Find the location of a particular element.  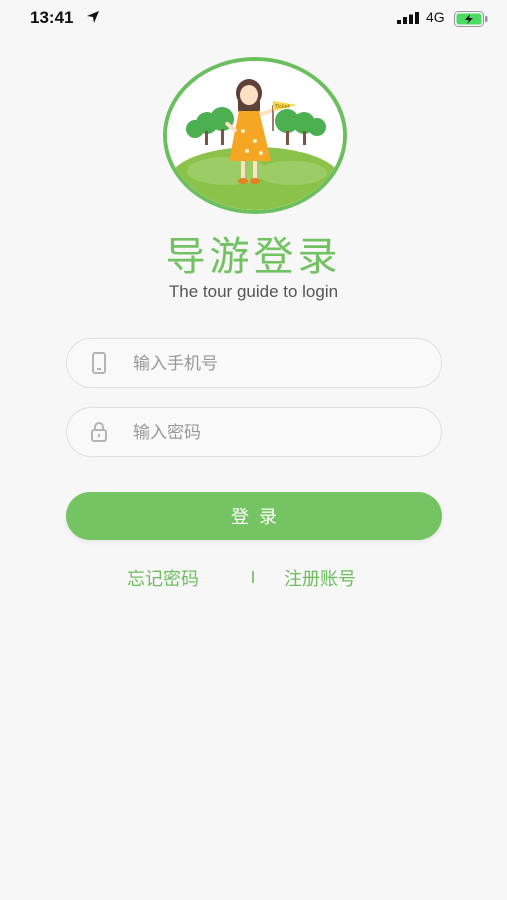

tour-guide-illustration: Ticket is located at coordinates (255, 135).